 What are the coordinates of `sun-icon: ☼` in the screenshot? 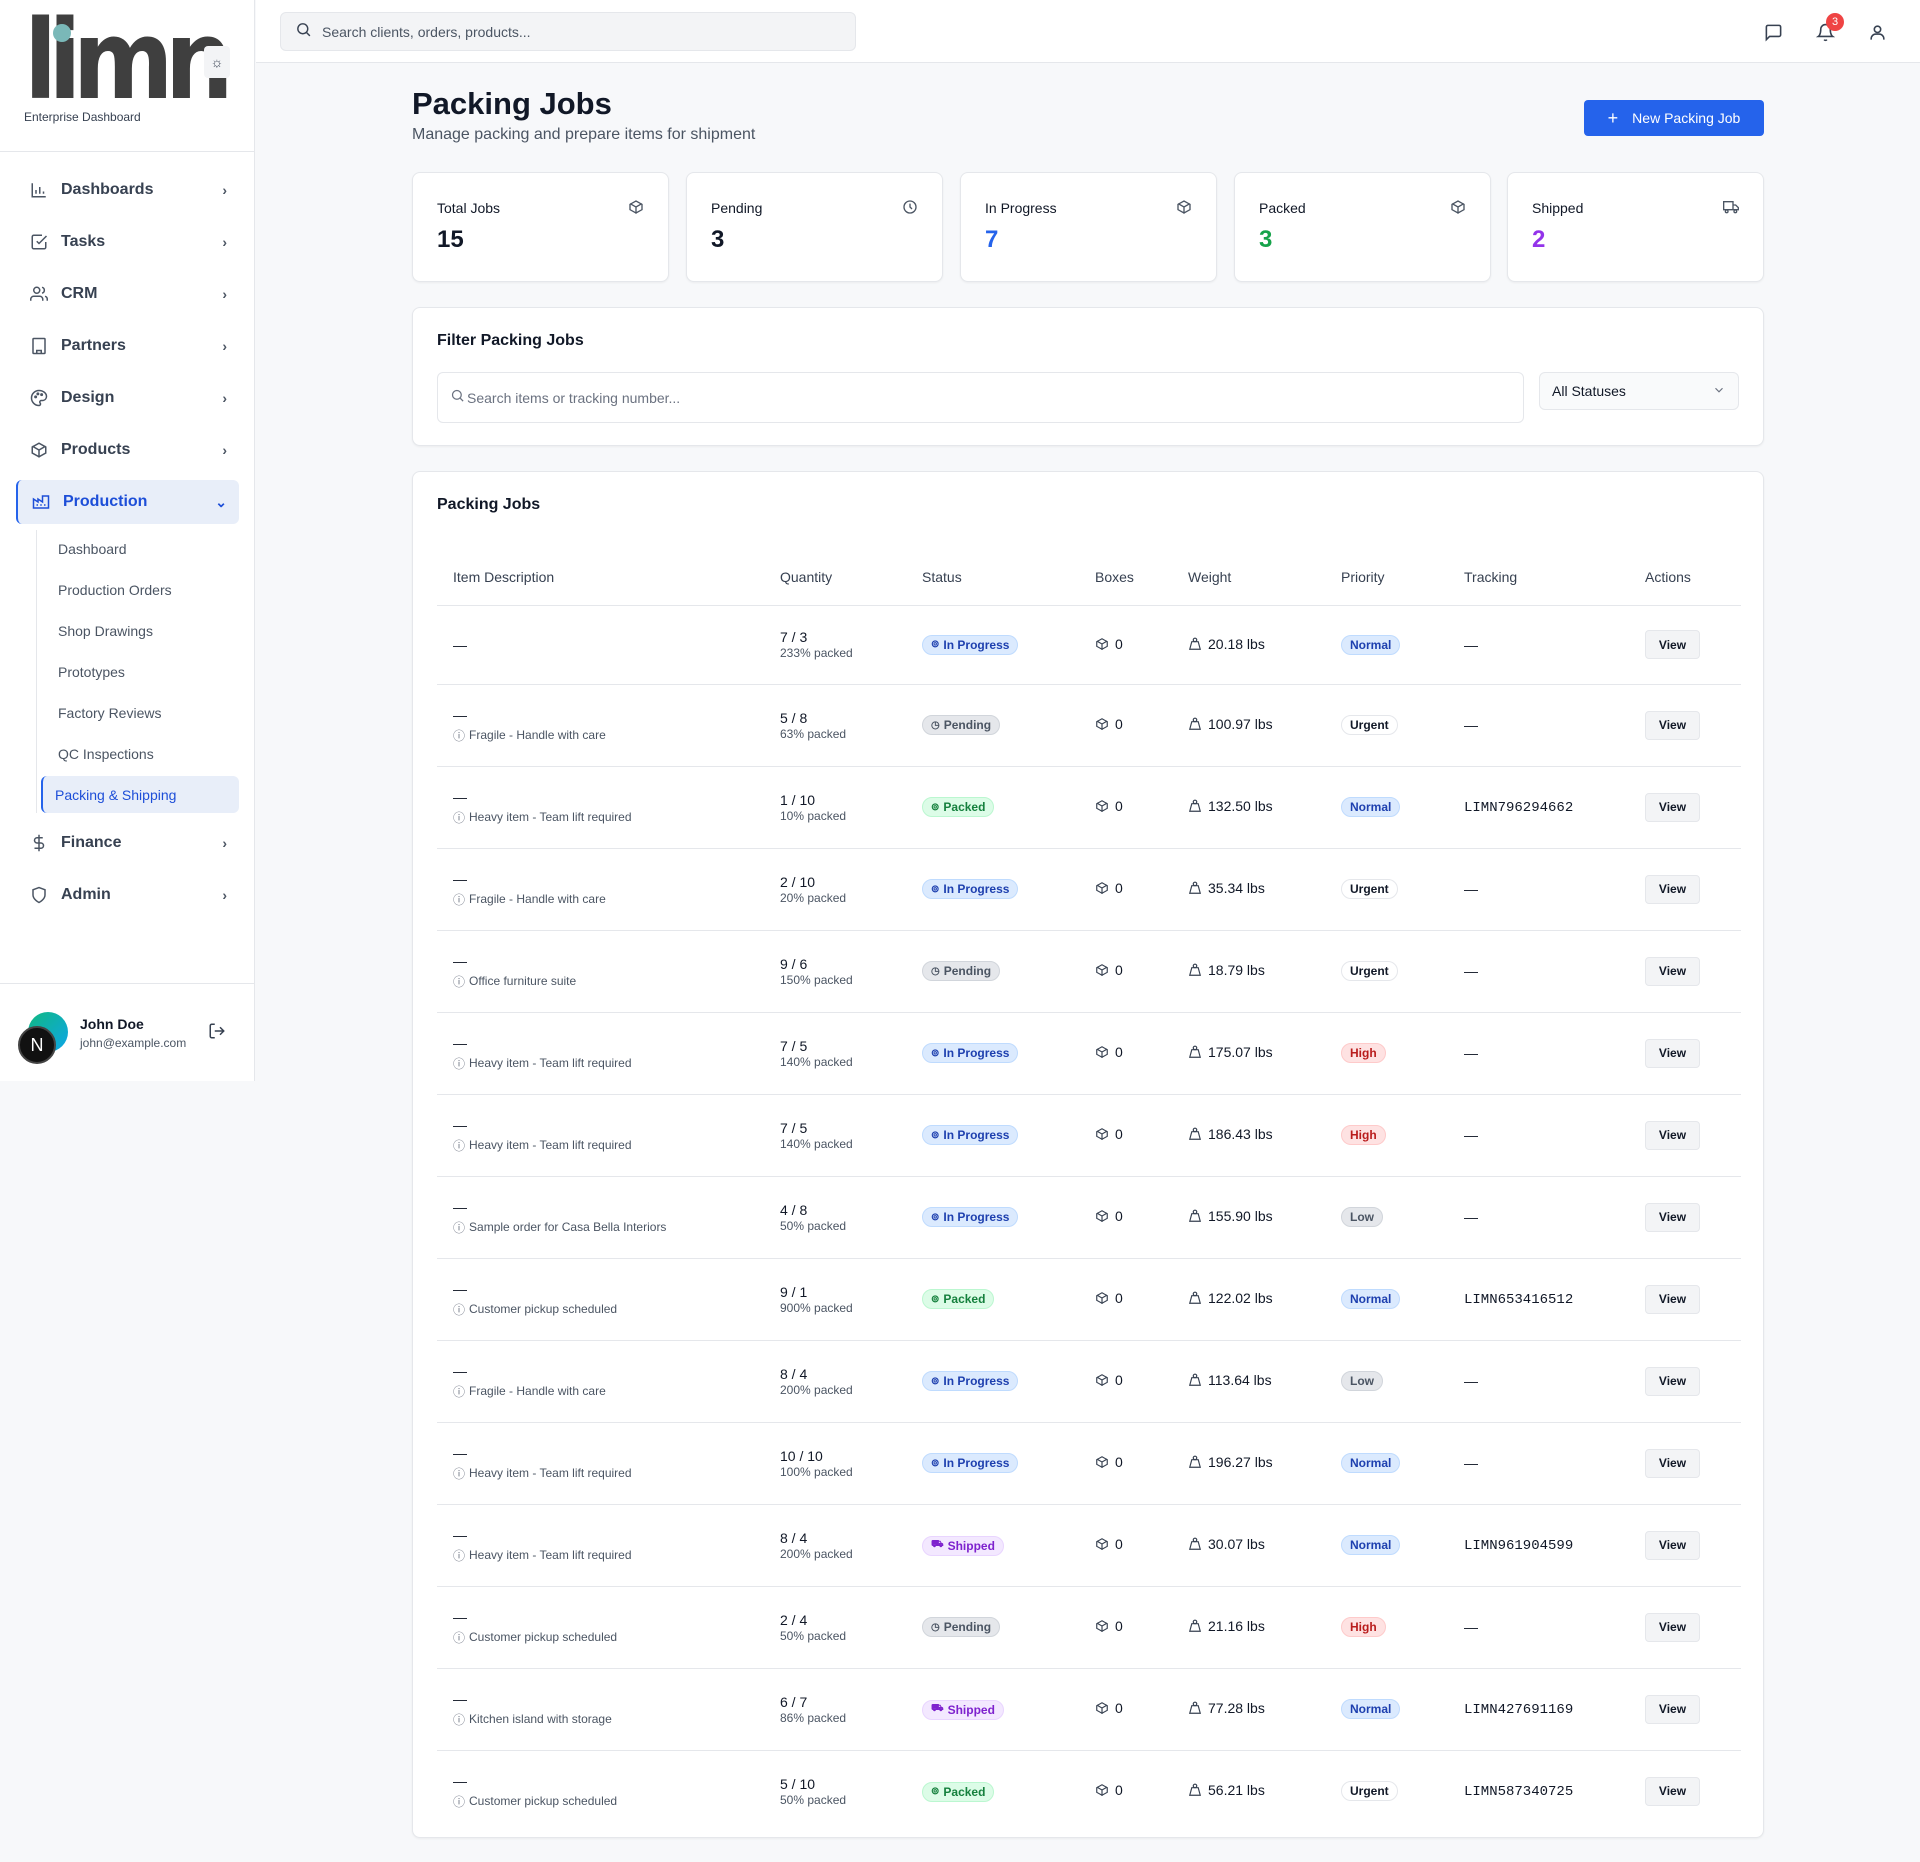 It's located at (217, 62).